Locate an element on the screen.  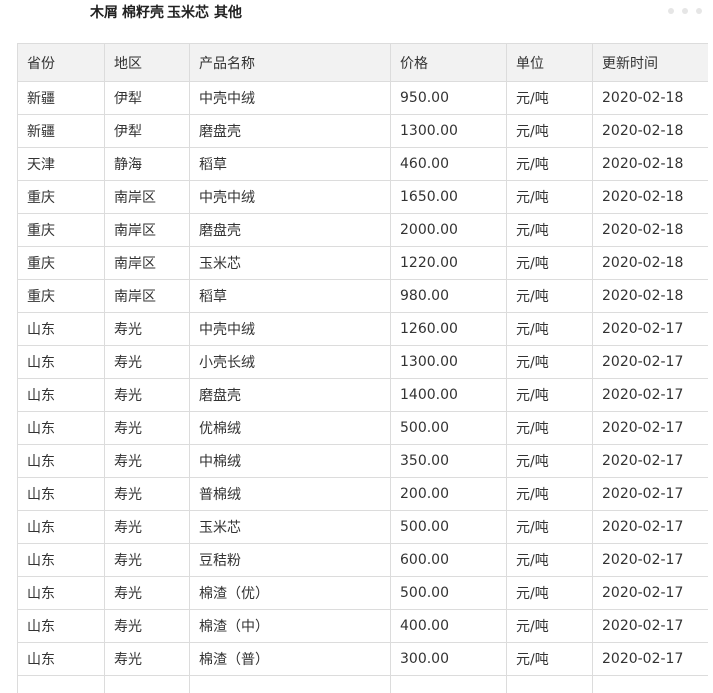
table-row: 山东寿光棉渣（普）300.00元/吨2020-02-17 is located at coordinates (363, 659).